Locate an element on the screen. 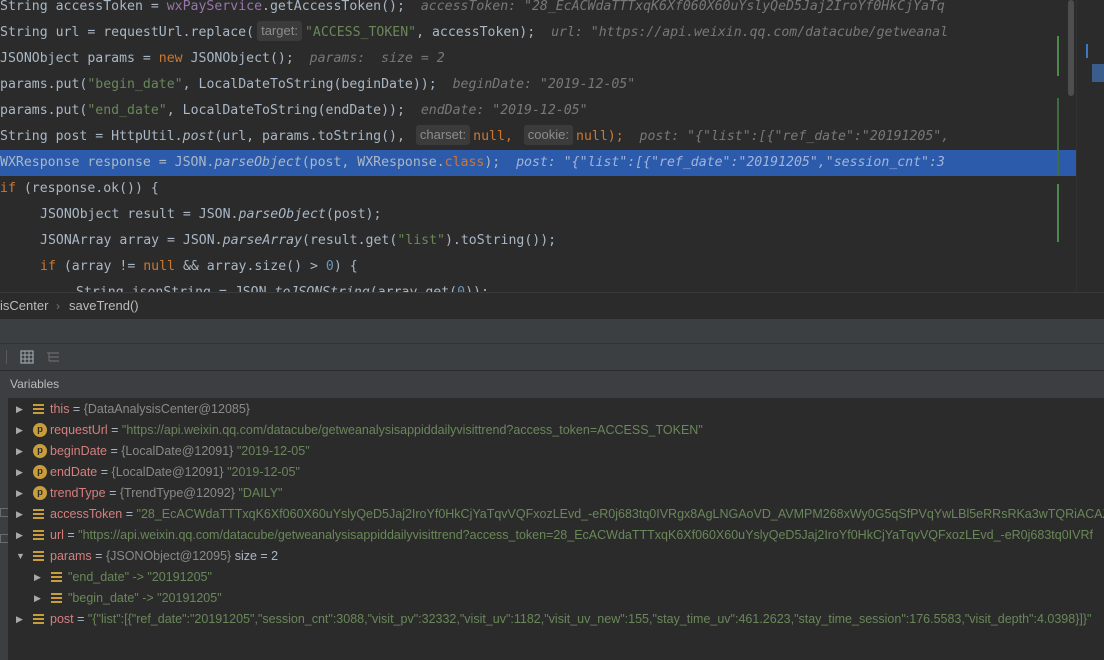 The height and width of the screenshot is (660, 1104). variable-name: post is located at coordinates (62, 619).